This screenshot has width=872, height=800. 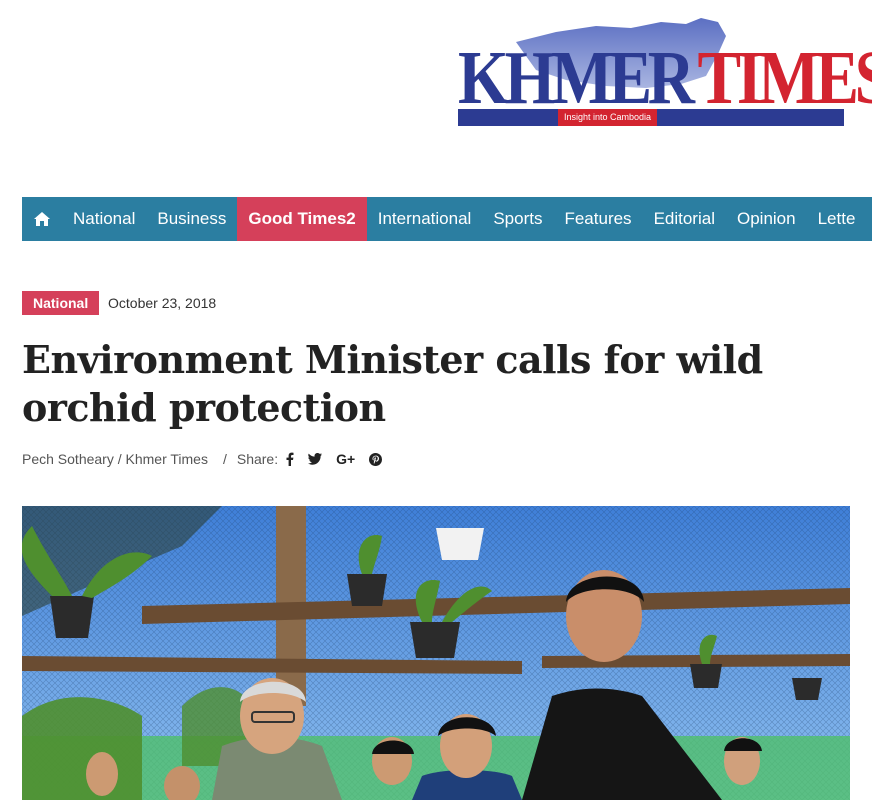 I want to click on google-plus-icon: G+, so click(x=345, y=459).